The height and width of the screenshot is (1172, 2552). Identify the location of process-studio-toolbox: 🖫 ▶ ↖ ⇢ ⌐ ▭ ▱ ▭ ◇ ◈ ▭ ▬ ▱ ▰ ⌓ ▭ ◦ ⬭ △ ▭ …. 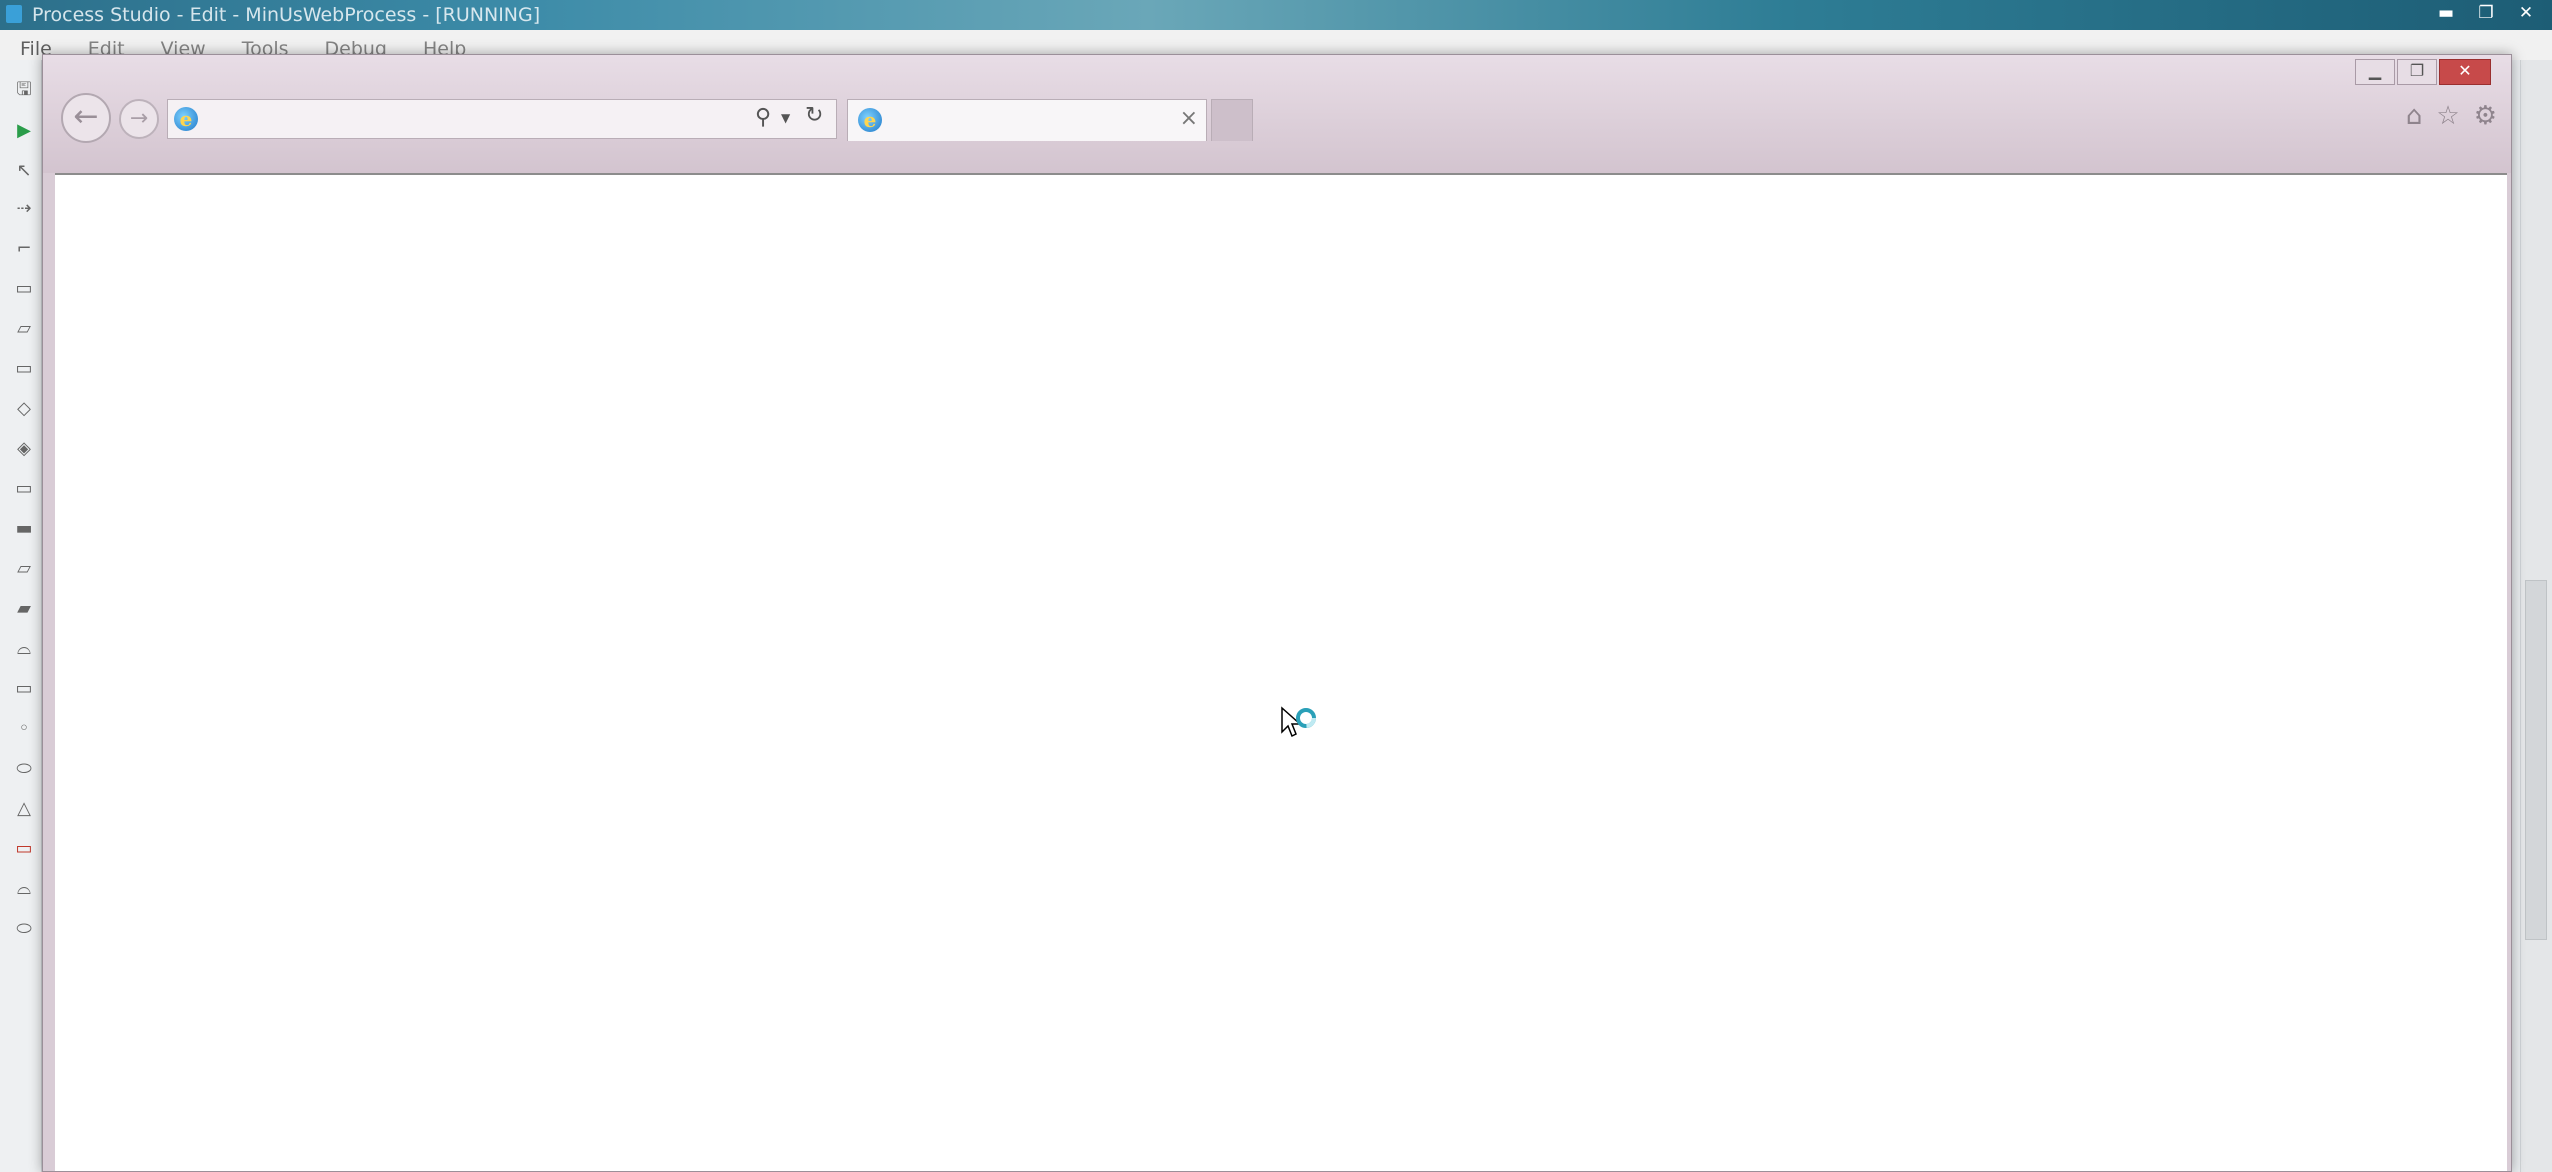
(21, 616).